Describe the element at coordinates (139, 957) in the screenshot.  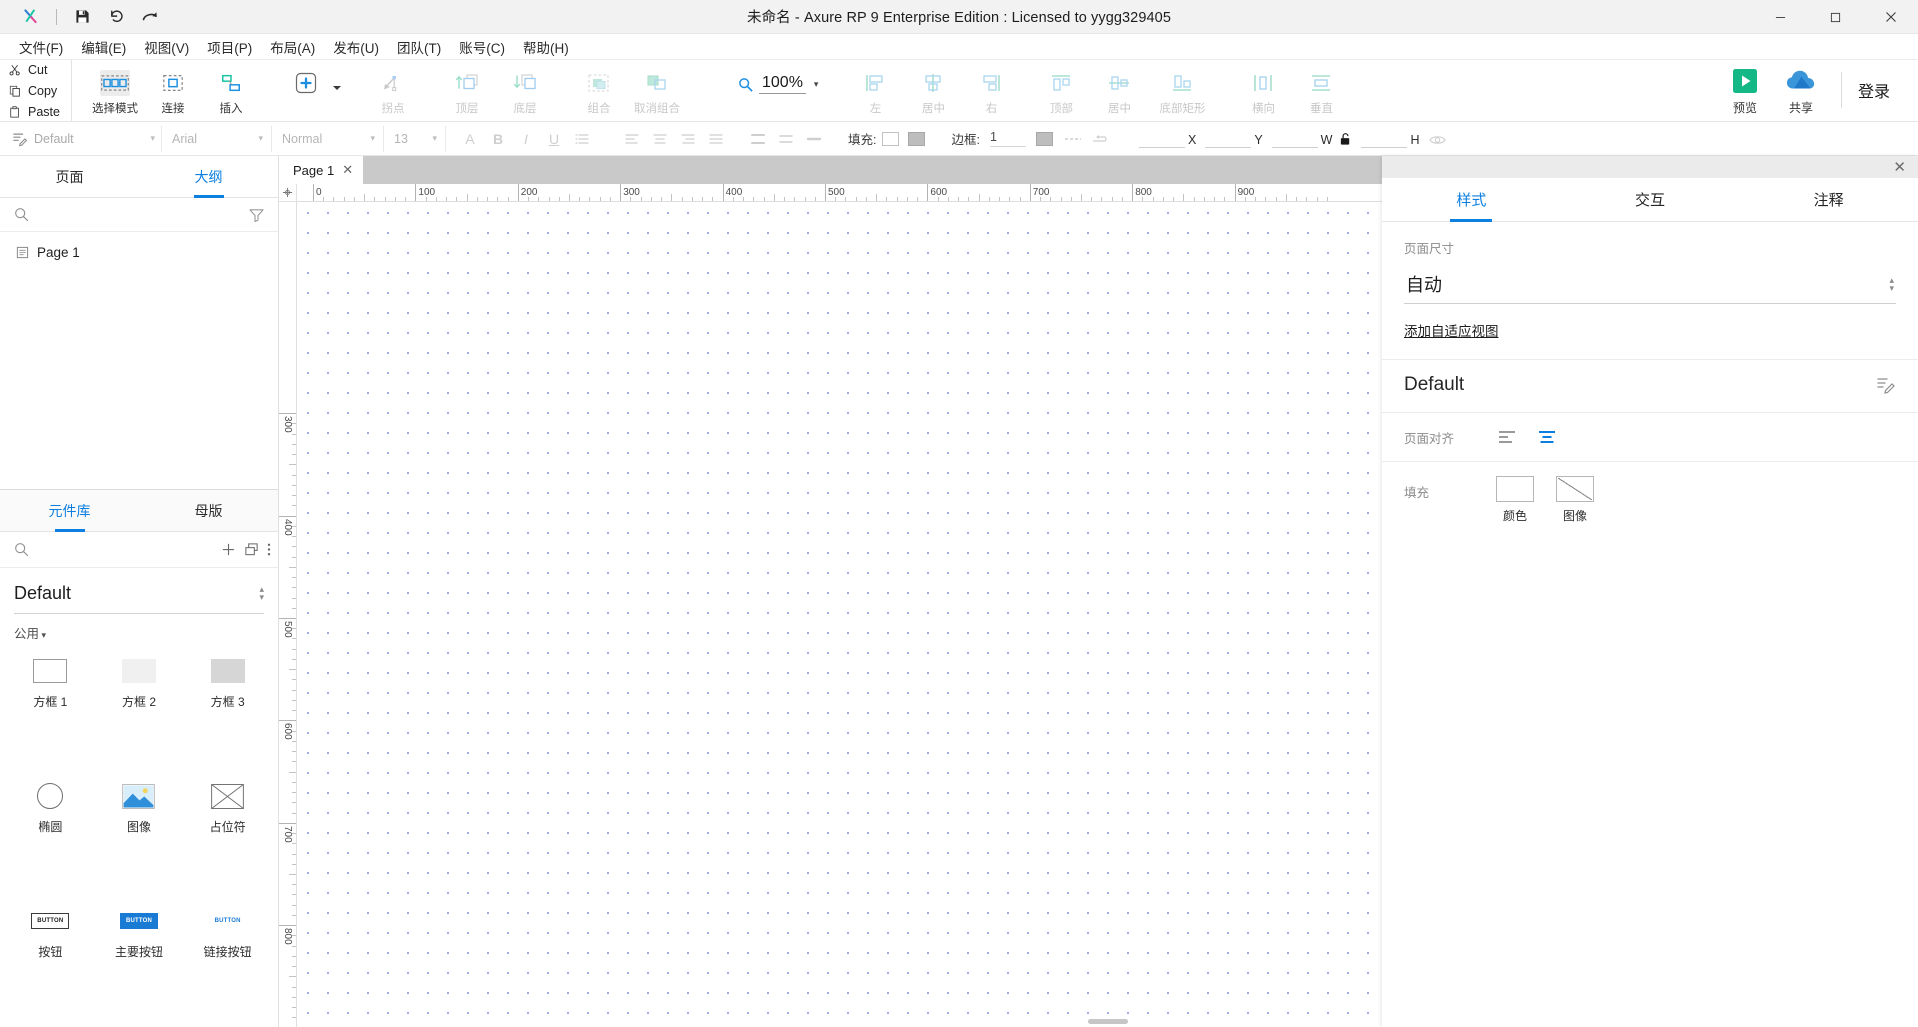
I see `widget-primary-button: BUTTON 主要按钮` at that location.